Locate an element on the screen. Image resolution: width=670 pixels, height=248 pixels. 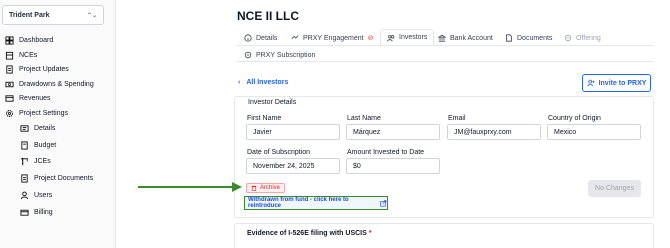
country-label: Country of Origin is located at coordinates (574, 118).